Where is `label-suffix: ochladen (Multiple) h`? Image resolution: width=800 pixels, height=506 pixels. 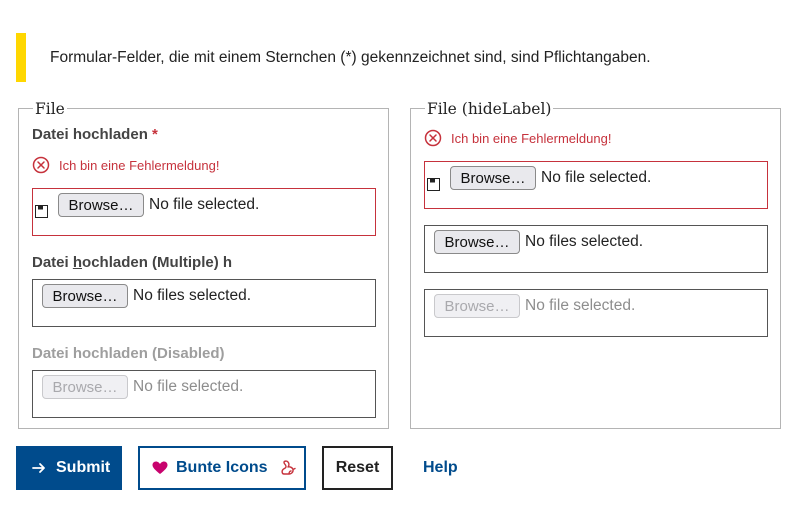 label-suffix: ochladen (Multiple) h is located at coordinates (157, 262).